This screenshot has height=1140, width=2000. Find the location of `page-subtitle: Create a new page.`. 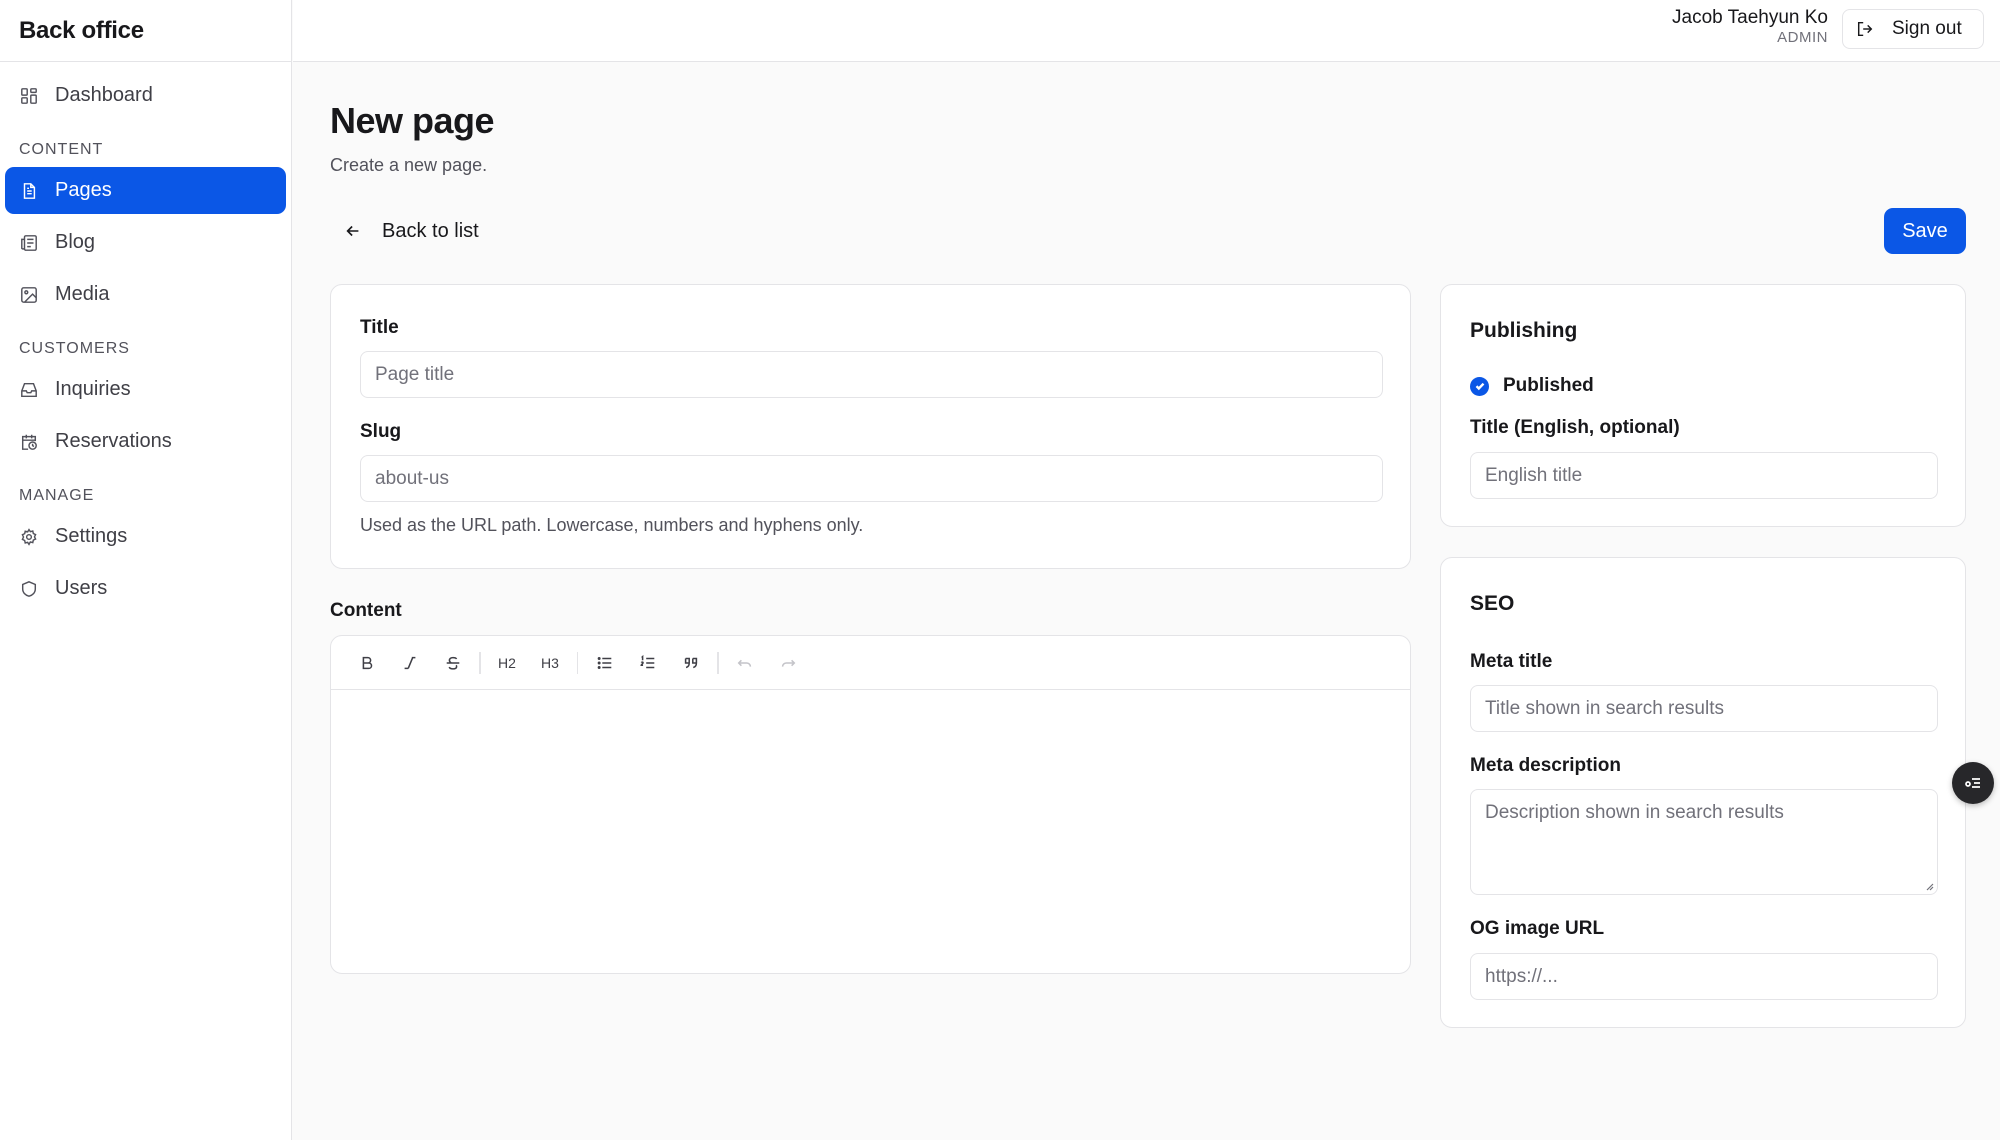

page-subtitle: Create a new page. is located at coordinates (409, 165).